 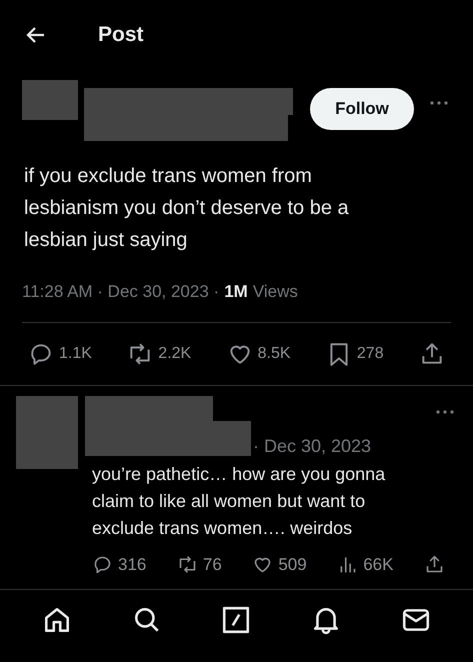 I want to click on views-label: Views, so click(x=275, y=292).